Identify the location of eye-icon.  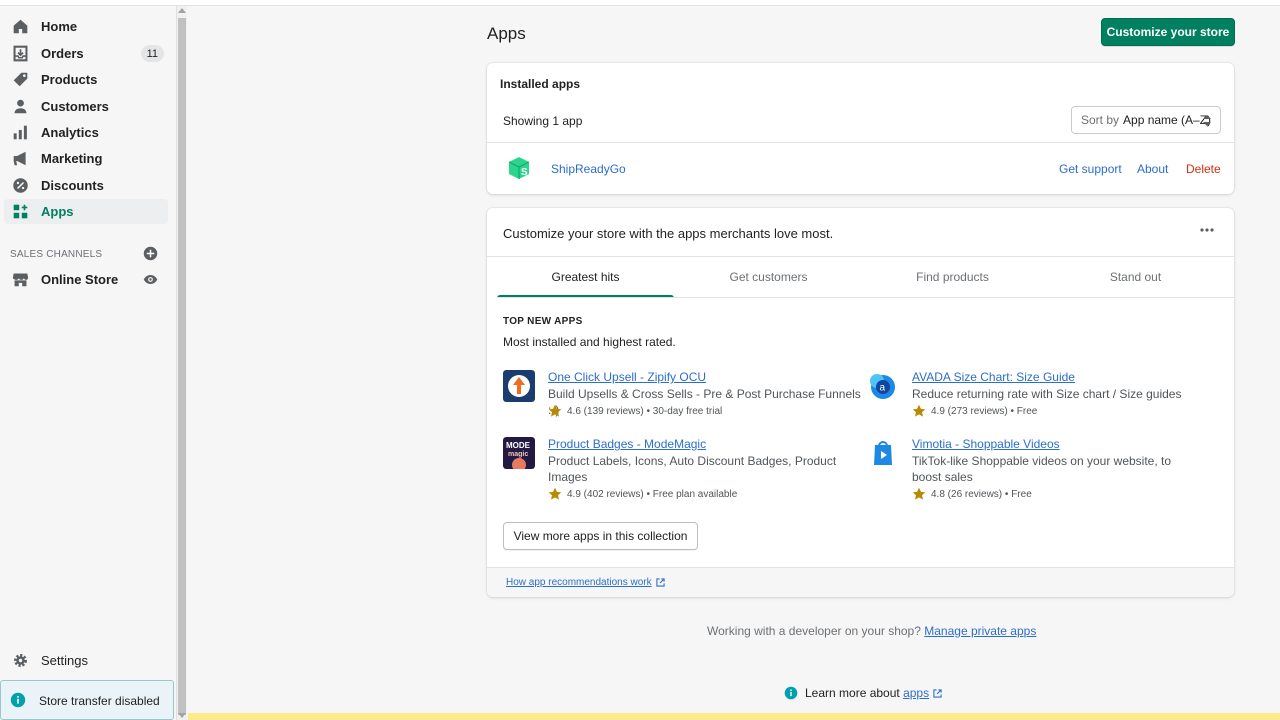
(150, 279).